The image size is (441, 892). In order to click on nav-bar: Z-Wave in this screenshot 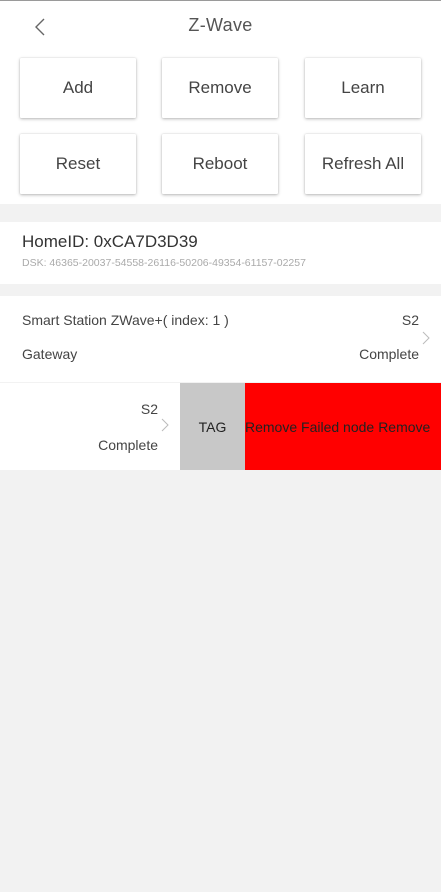, I will do `click(220, 26)`.